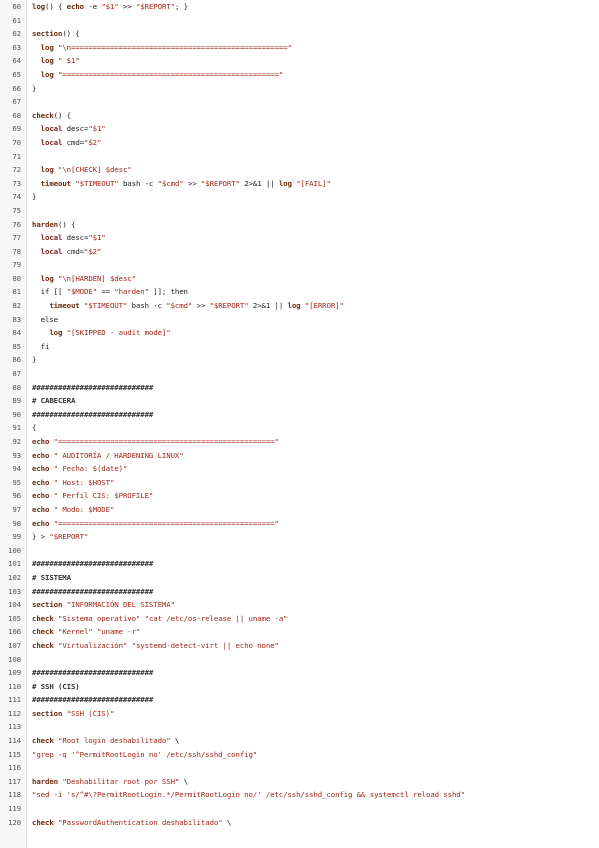 The height and width of the screenshot is (848, 599). I want to click on line-number: 93, so click(16, 455).